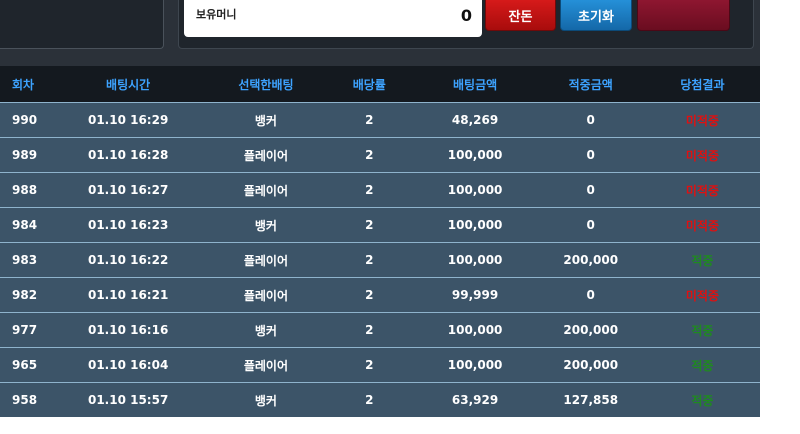 This screenshot has height=434, width=800. Describe the element at coordinates (266, 84) in the screenshot. I see `header-pick: 선택한배팅` at that location.